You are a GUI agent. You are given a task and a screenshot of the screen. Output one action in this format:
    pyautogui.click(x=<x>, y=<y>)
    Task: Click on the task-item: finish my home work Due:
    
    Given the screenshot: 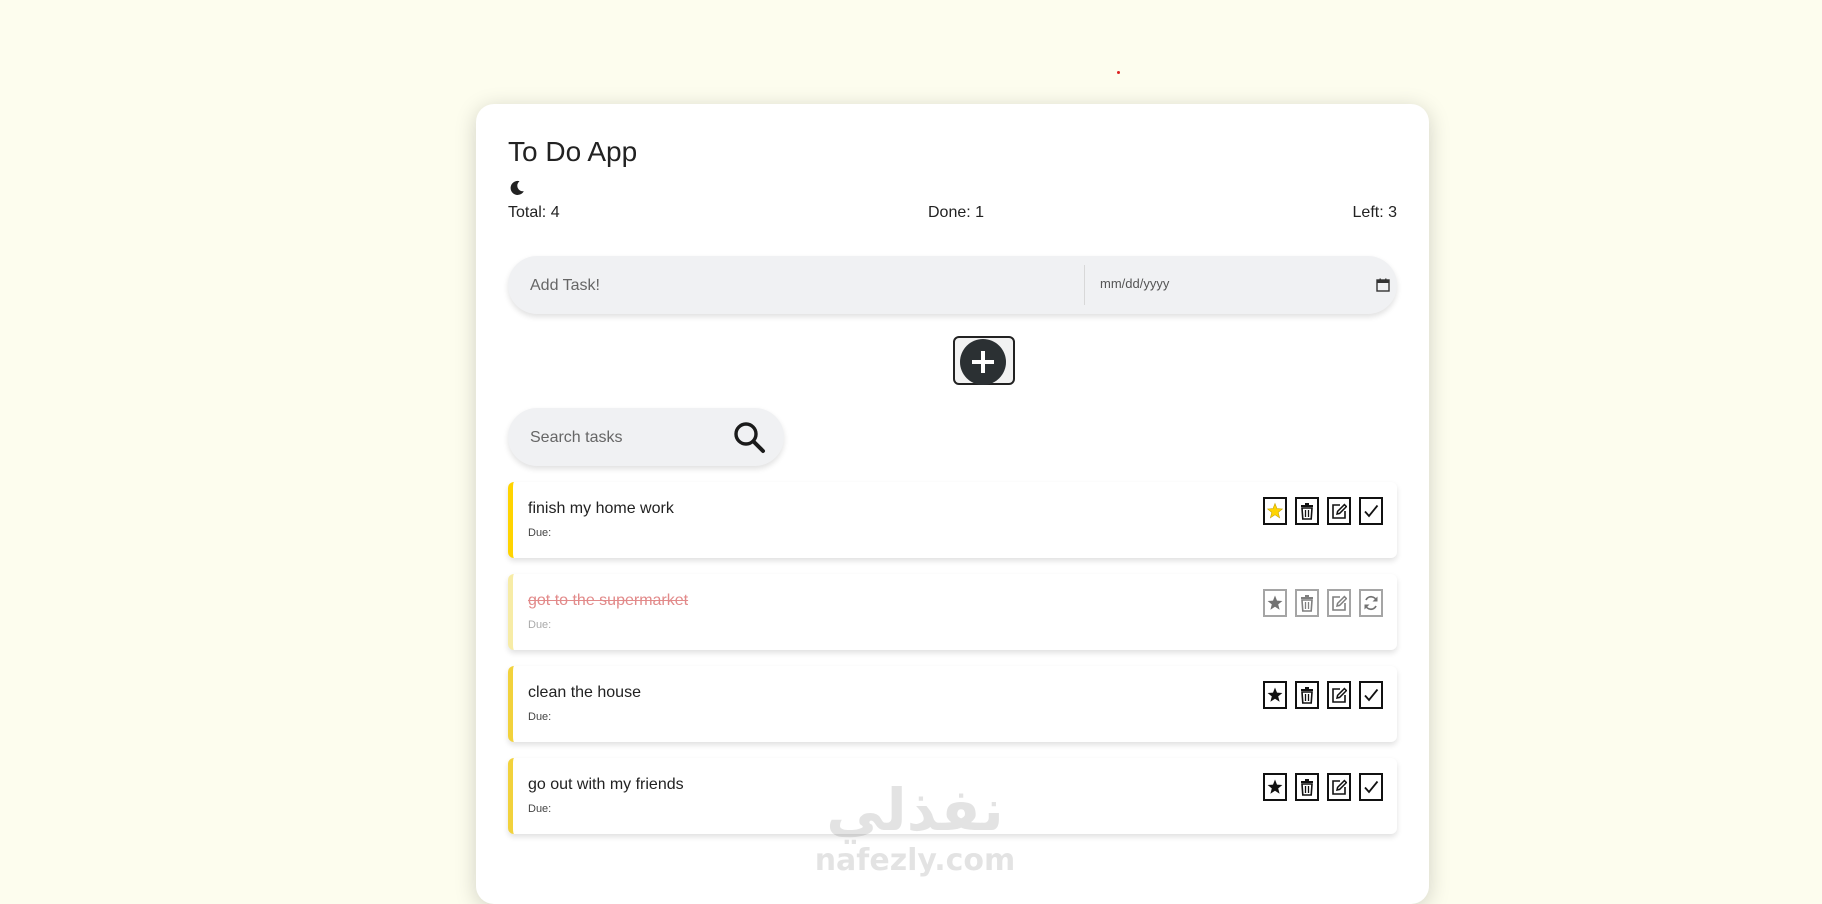 What is the action you would take?
    pyautogui.click(x=952, y=520)
    